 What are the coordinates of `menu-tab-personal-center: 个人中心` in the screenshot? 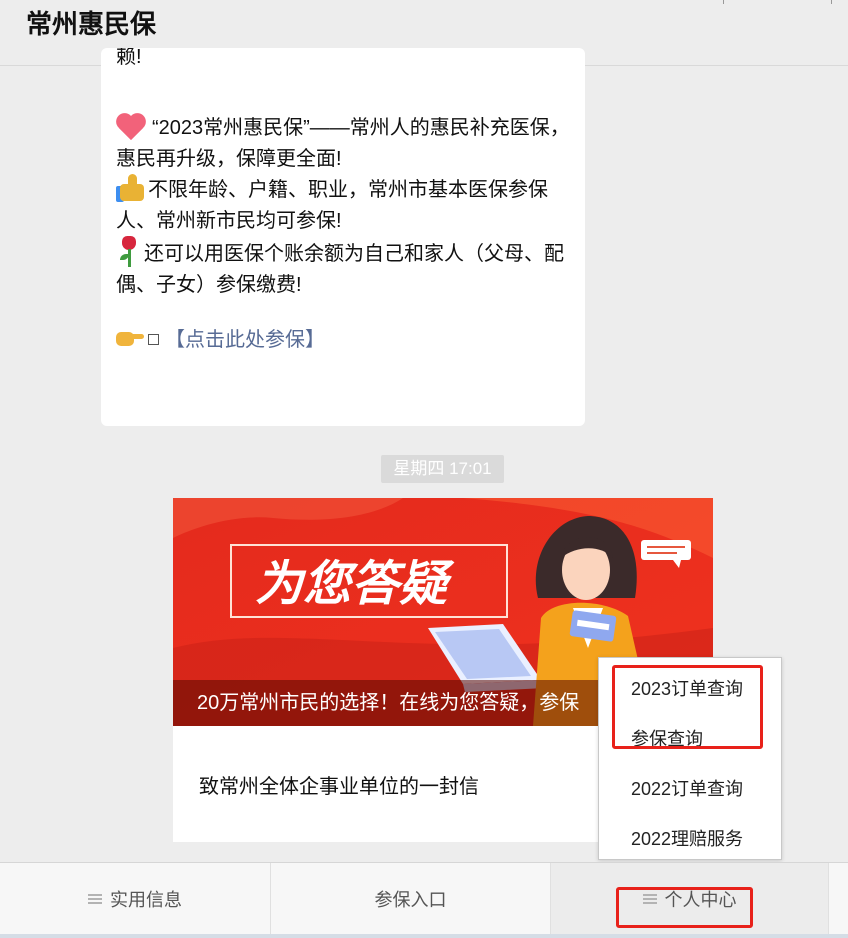 It's located at (689, 899).